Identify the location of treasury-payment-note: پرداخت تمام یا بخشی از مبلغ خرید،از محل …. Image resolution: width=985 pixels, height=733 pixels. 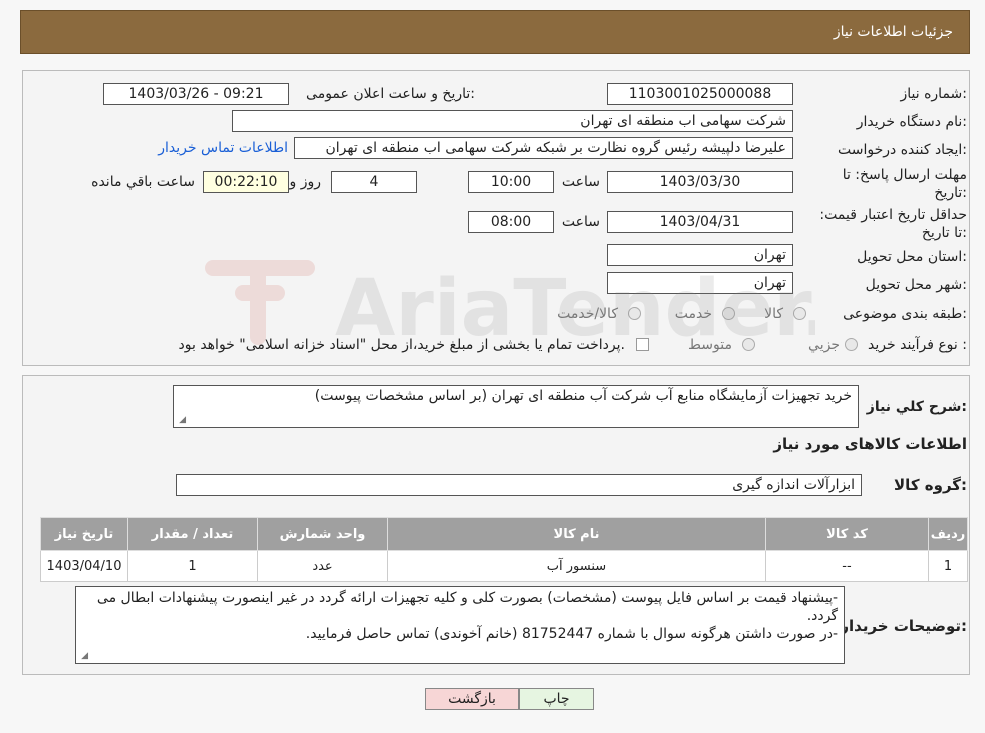
(401, 345).